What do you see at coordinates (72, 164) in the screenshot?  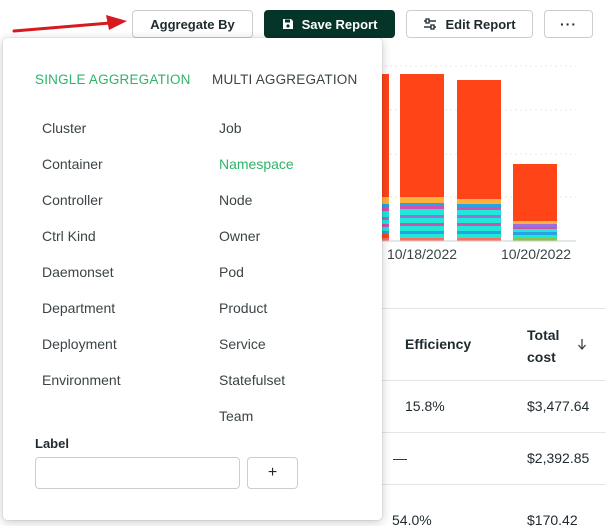 I see `option-container: Container` at bounding box center [72, 164].